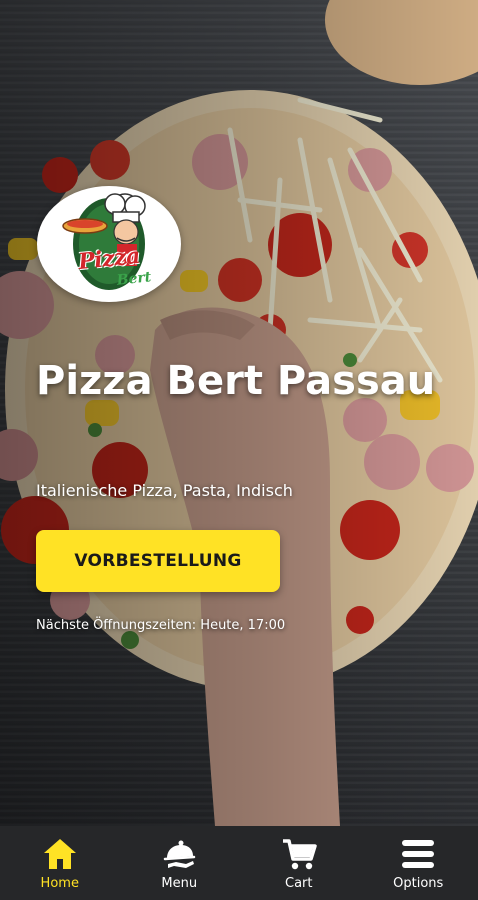 This screenshot has height=900, width=478. I want to click on opening-hours-text: Nächste Öffnungszeiten: Heute, 17:00, so click(161, 625).